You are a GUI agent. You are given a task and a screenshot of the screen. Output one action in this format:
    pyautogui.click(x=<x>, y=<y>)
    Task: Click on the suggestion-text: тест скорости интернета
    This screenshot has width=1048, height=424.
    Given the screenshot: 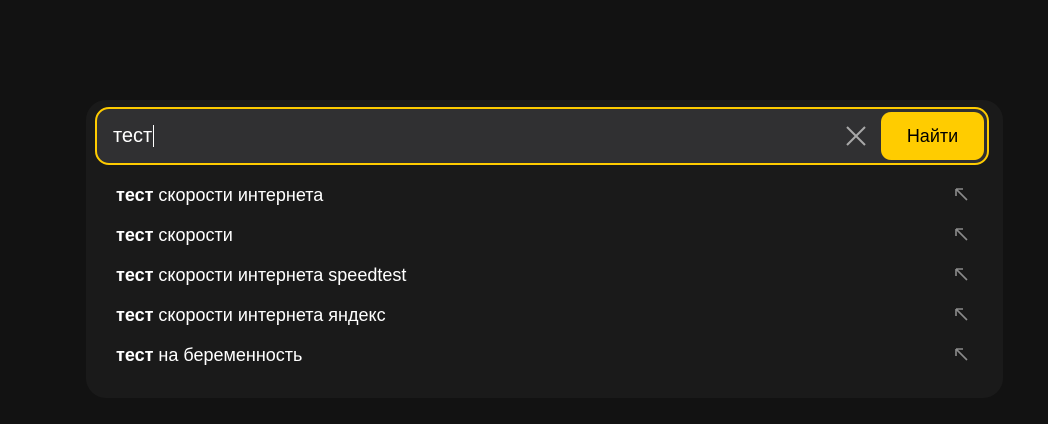 What is the action you would take?
    pyautogui.click(x=219, y=195)
    